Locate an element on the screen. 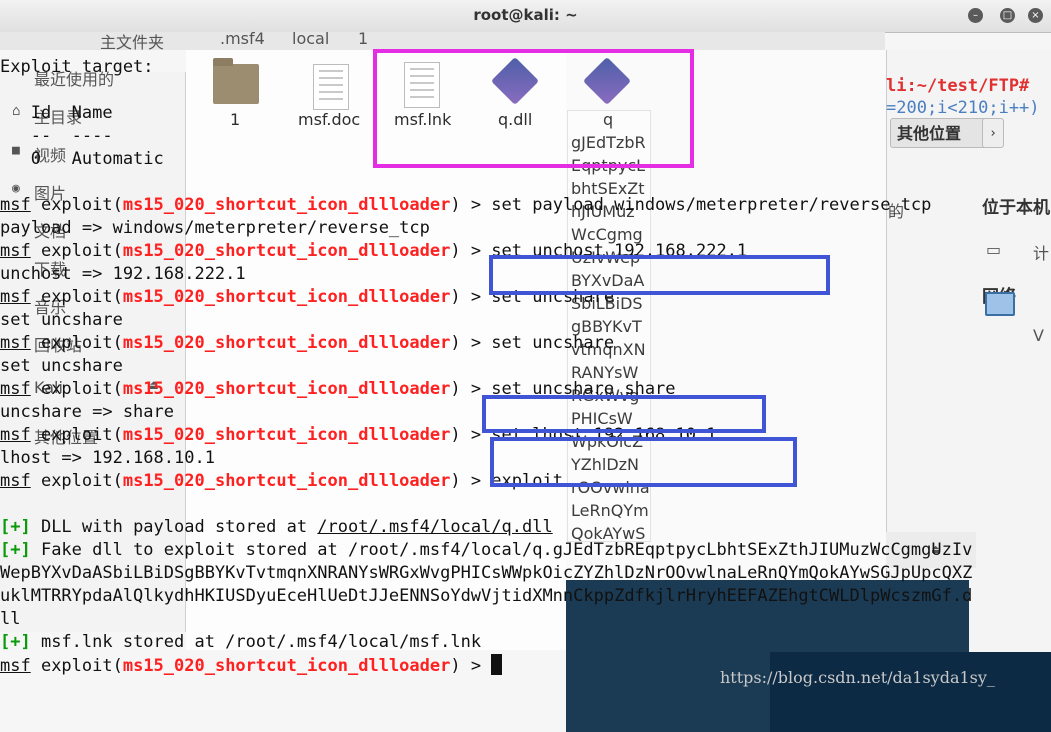  terminal-line: 0 Automatic is located at coordinates (82, 159).